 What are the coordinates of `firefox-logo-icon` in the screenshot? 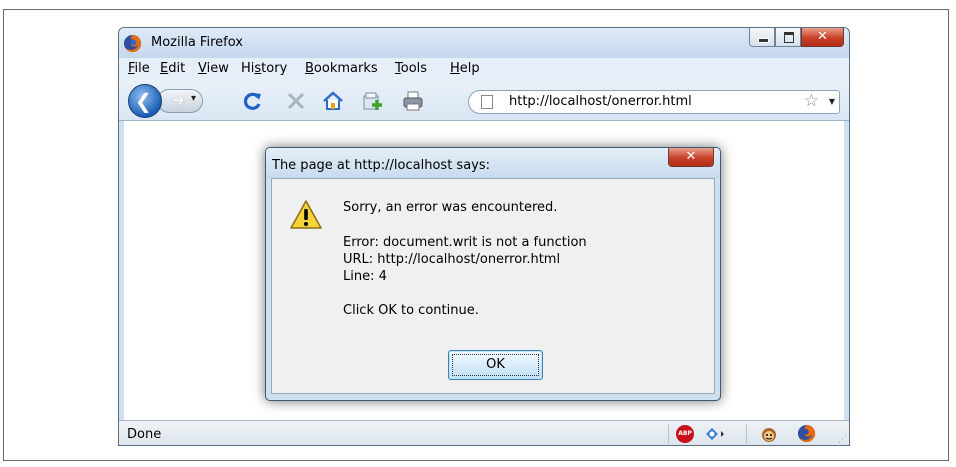 It's located at (132, 43).